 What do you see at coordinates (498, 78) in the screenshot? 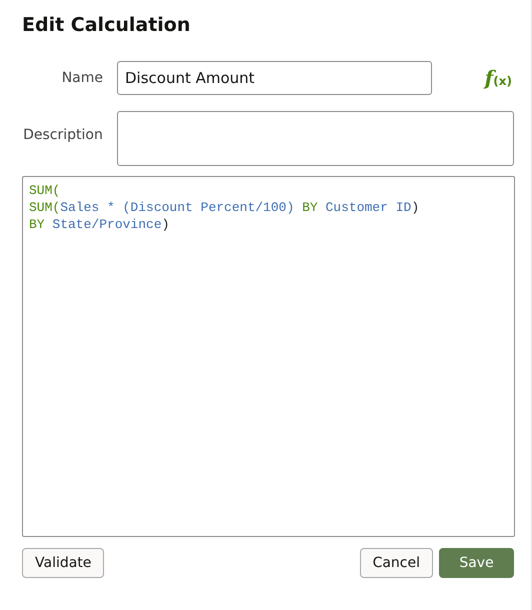
I see `formula-button: f(x)` at bounding box center [498, 78].